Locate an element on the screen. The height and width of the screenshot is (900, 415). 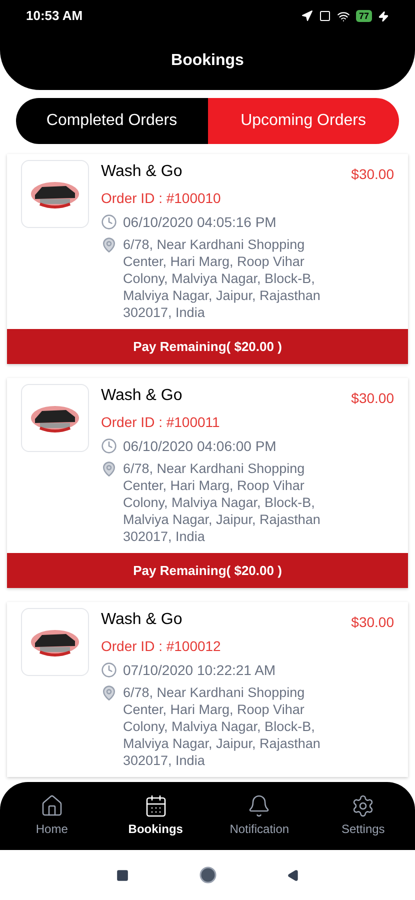
location-icon is located at coordinates (306, 16).